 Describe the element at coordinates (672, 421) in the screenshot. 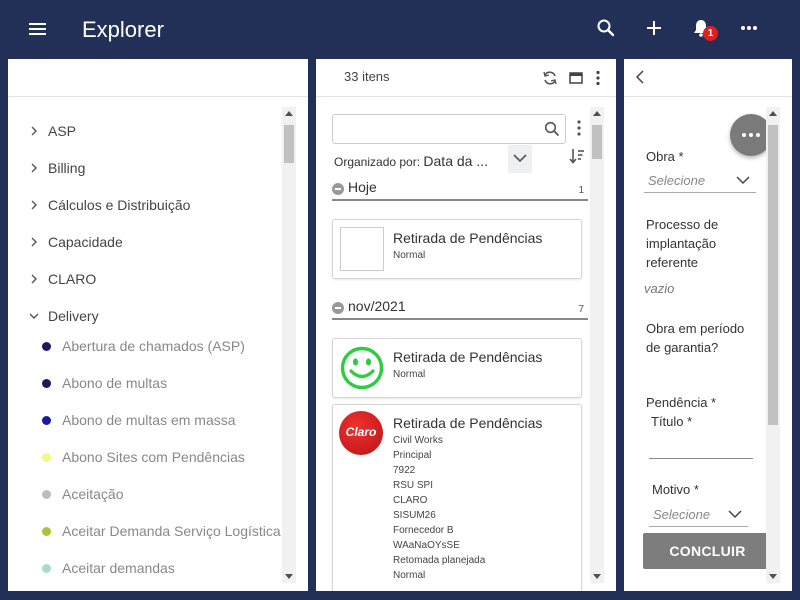

I see `titulo-label: Título *` at that location.